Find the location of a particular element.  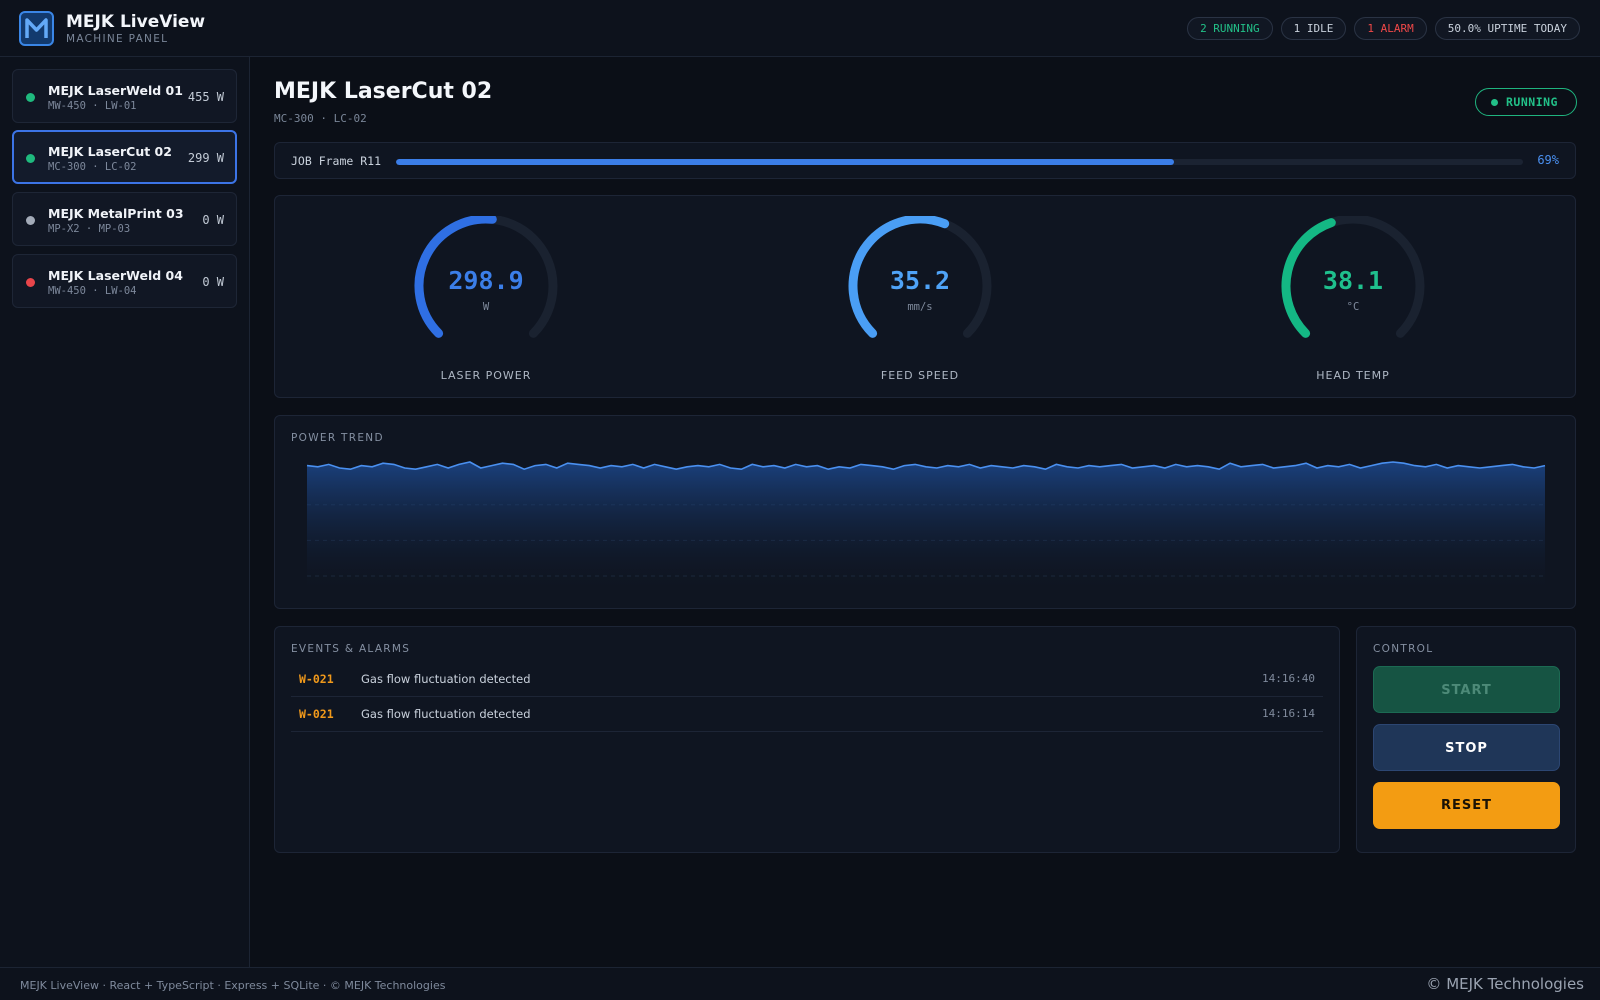

machine-model: MC-300 · LC-02 is located at coordinates (92, 167).